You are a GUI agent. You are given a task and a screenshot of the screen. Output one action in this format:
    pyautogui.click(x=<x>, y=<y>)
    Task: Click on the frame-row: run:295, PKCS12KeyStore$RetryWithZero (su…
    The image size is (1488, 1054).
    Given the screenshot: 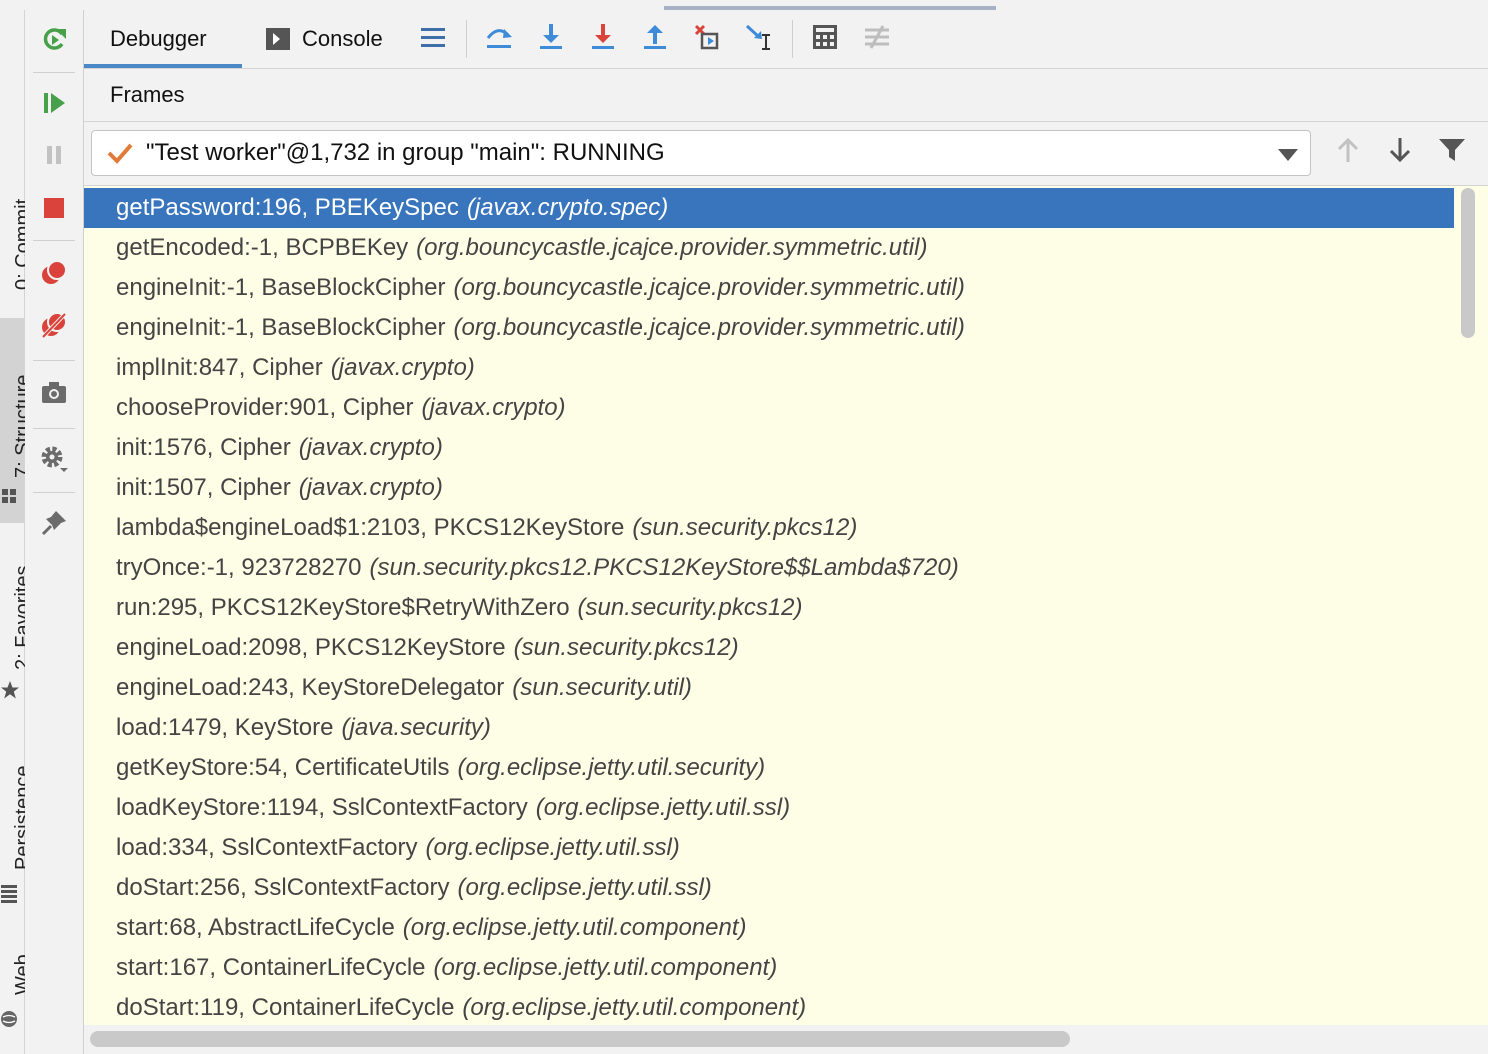 What is the action you would take?
    pyautogui.click(x=769, y=608)
    